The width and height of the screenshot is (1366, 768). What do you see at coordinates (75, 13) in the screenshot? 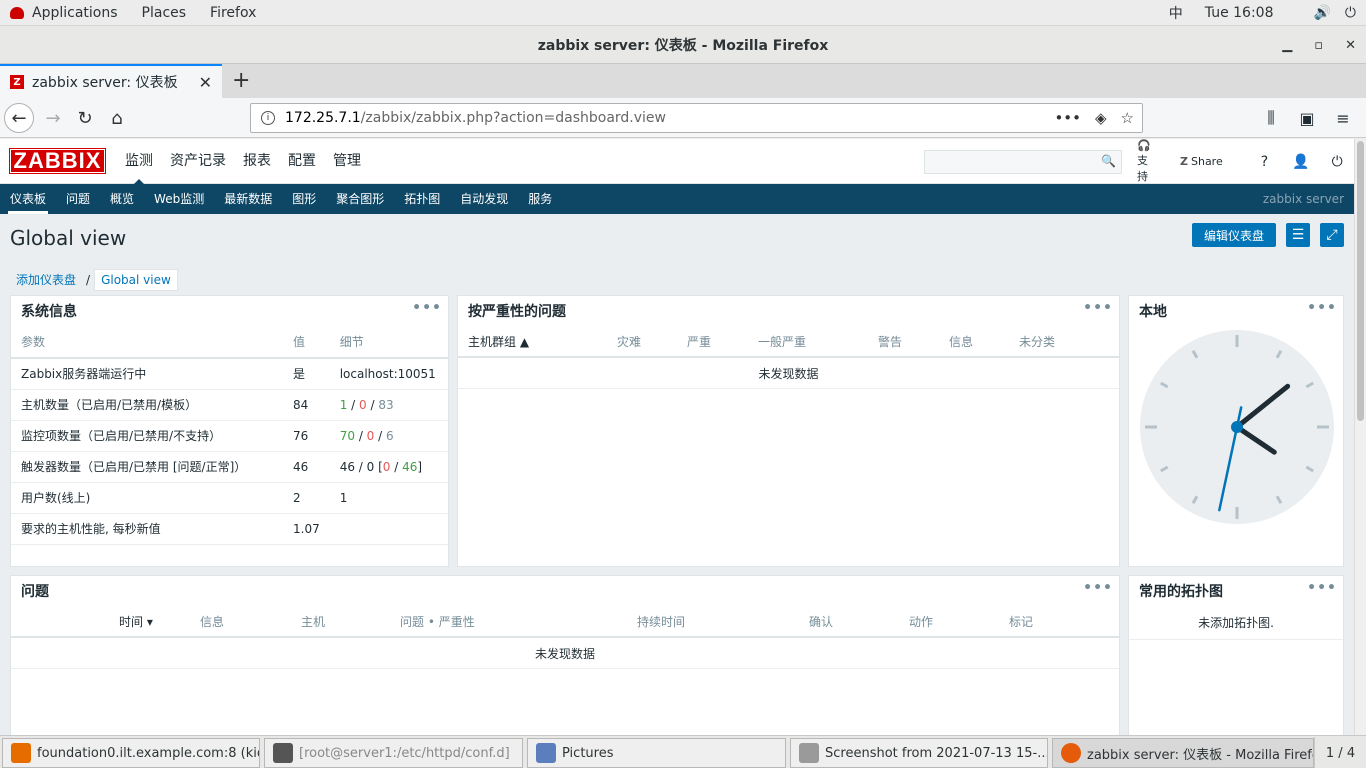
I see `applications-menu: Applications` at bounding box center [75, 13].